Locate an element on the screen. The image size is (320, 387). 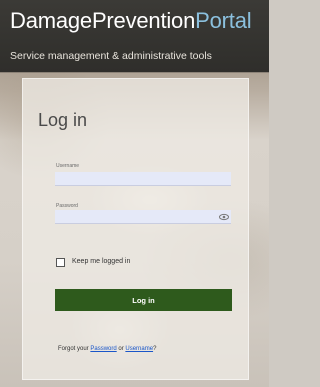
forgot-username-link: Username is located at coordinates (139, 349).